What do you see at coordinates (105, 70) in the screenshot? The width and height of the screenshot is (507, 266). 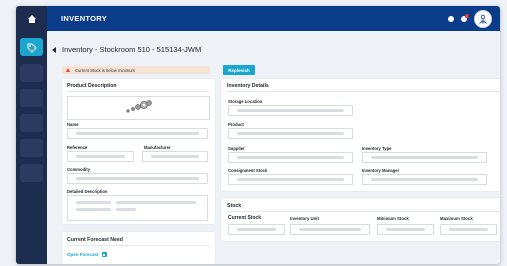 I see `alert-text: Current Stock is below minimum` at bounding box center [105, 70].